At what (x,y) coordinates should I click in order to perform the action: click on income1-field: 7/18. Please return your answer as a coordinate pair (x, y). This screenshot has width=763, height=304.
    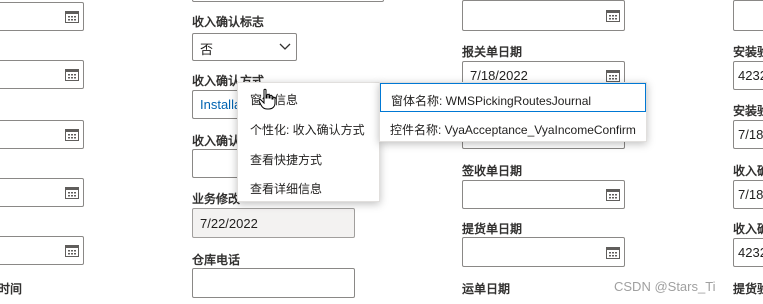
    Looking at the image, I should click on (748, 194).